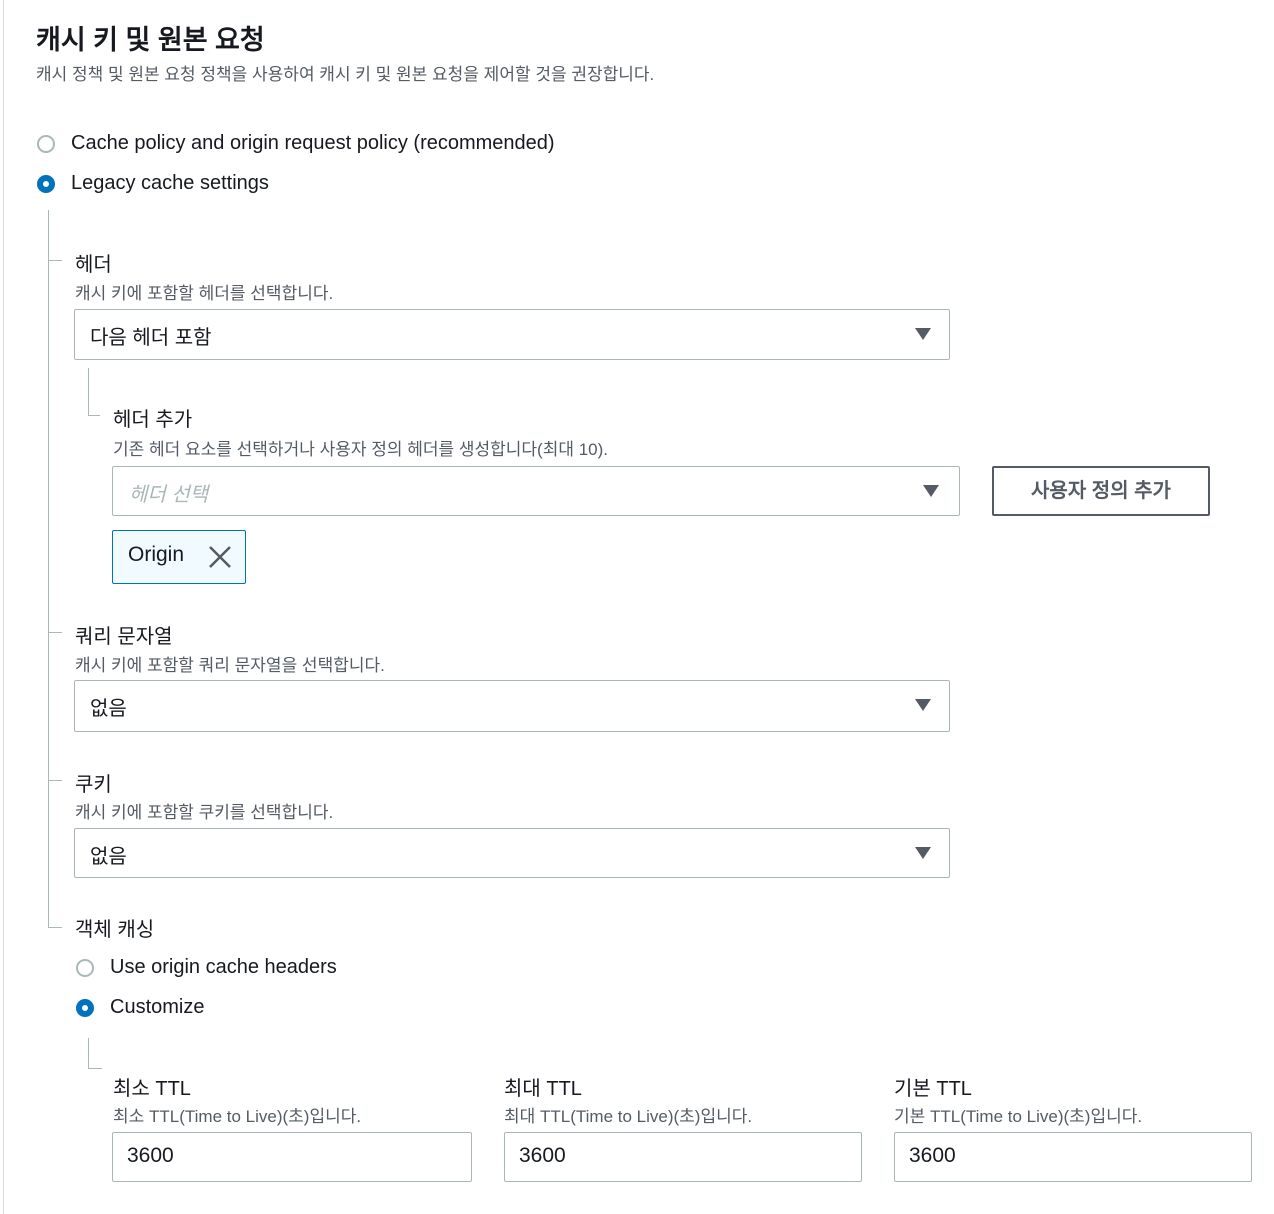  What do you see at coordinates (204, 812) in the screenshot?
I see `cookies-description: 캐시 키에 포함할 쿠키를 선택합니다.` at bounding box center [204, 812].